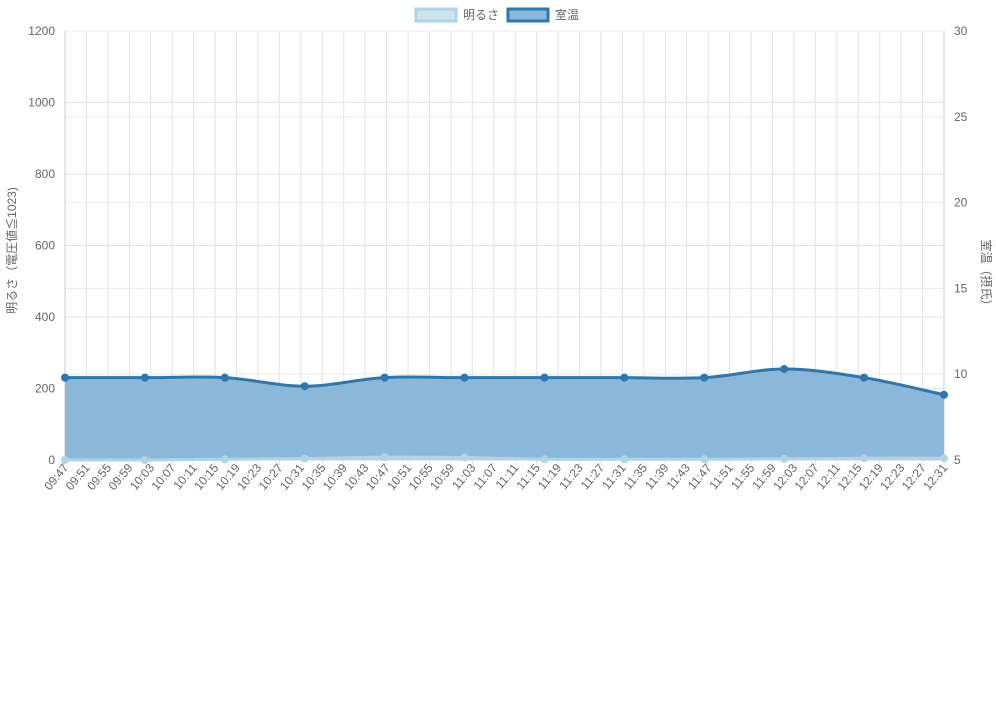  What do you see at coordinates (481, 15) in the screenshot?
I see `legend-label-0: 明るさ` at bounding box center [481, 15].